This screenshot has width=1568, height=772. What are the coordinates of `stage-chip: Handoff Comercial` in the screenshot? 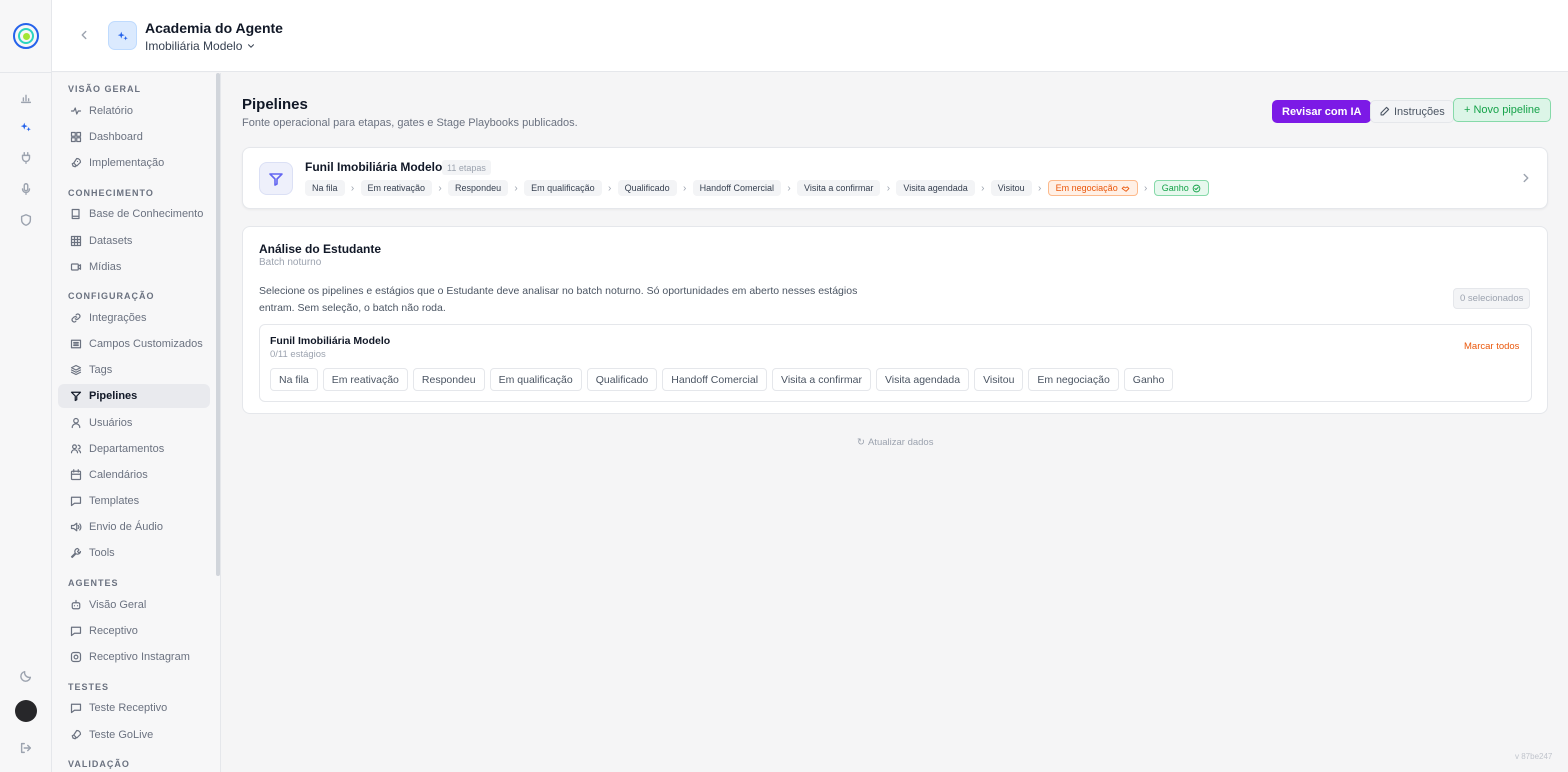 It's located at (737, 188).